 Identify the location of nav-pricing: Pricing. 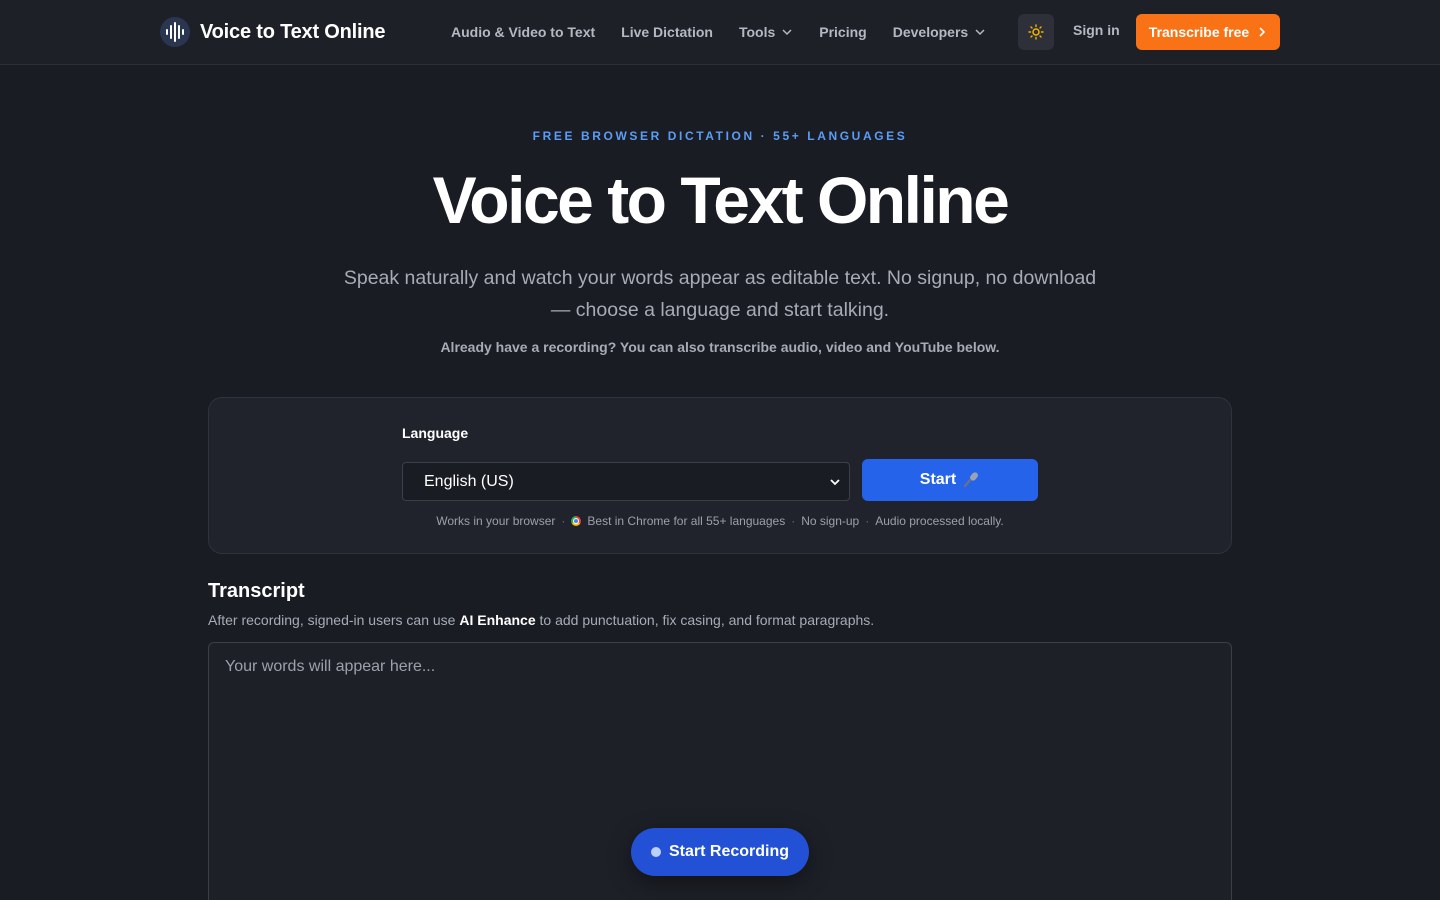
(842, 32).